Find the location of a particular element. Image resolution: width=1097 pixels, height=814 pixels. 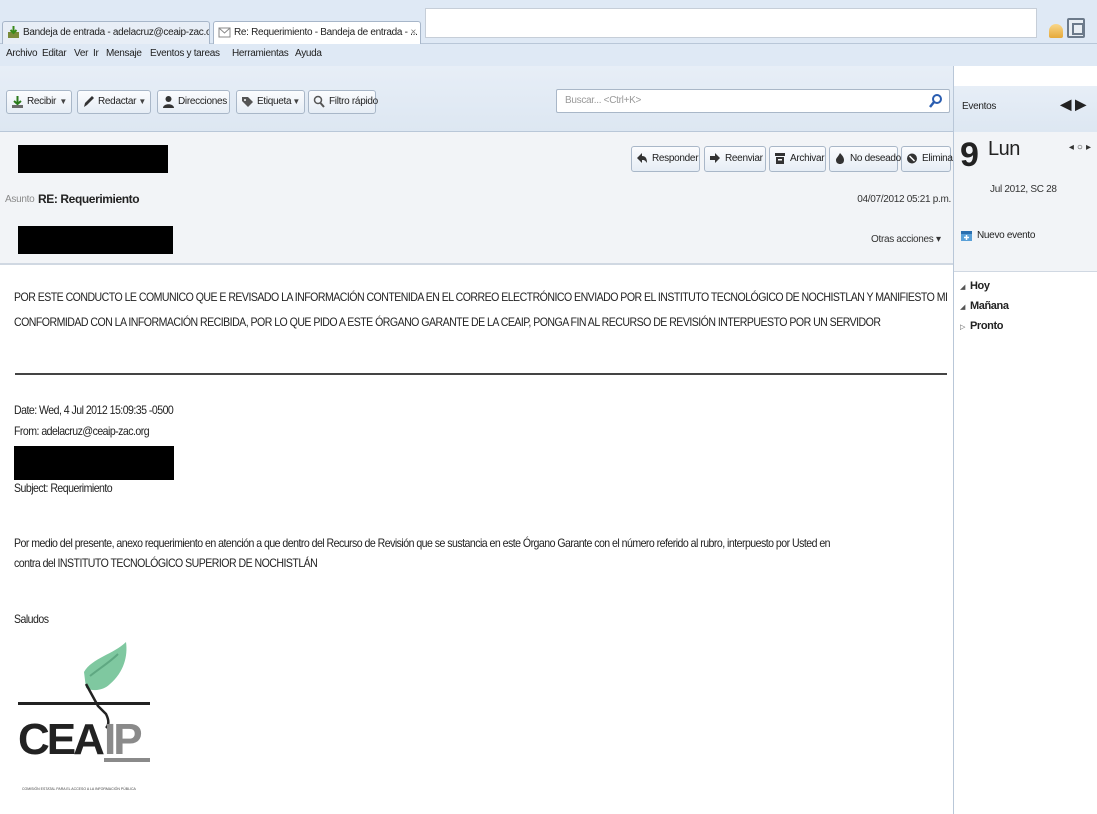

redacted-recipient is located at coordinates (95, 240).